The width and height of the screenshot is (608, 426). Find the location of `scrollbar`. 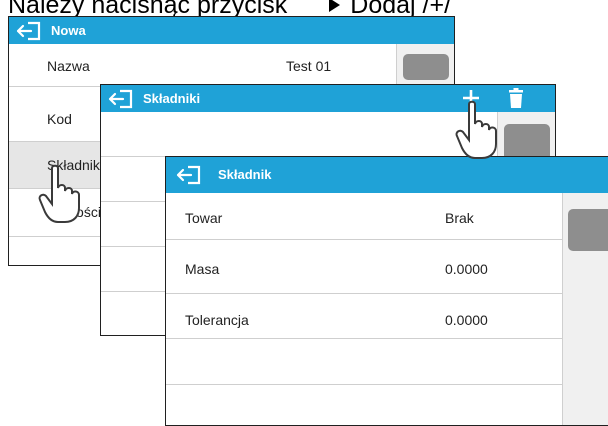

scrollbar is located at coordinates (585, 309).